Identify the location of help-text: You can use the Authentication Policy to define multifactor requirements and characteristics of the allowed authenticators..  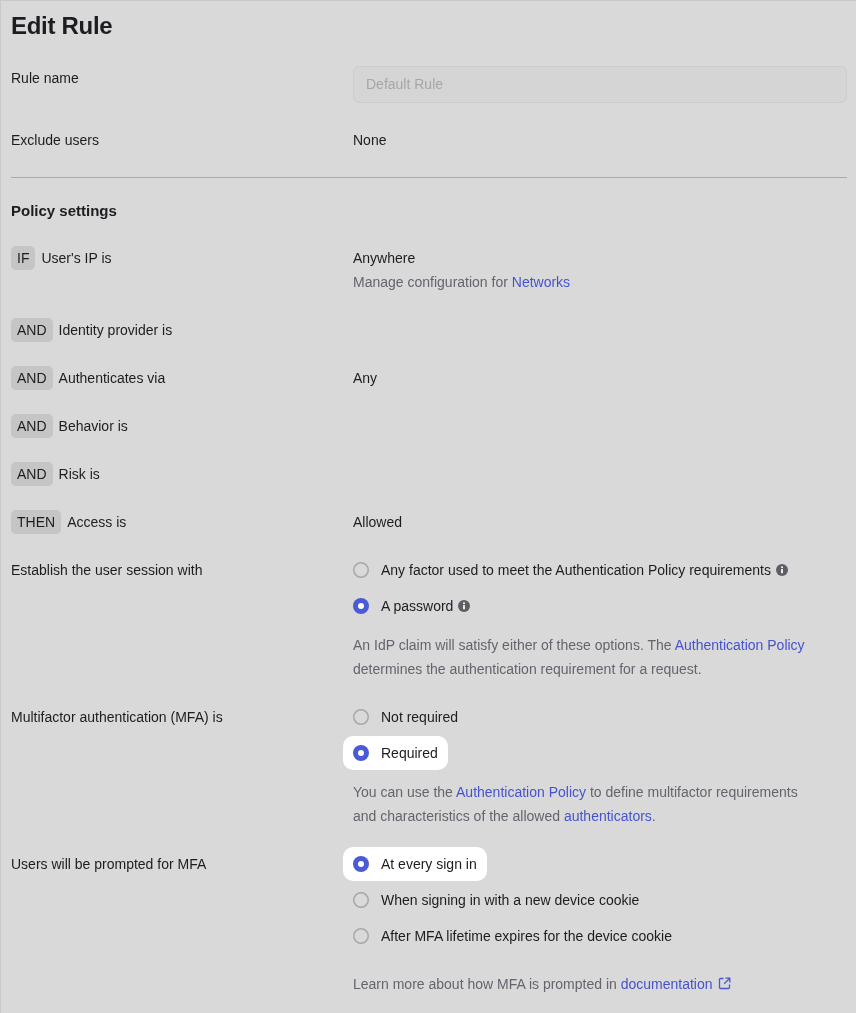
(576, 804).